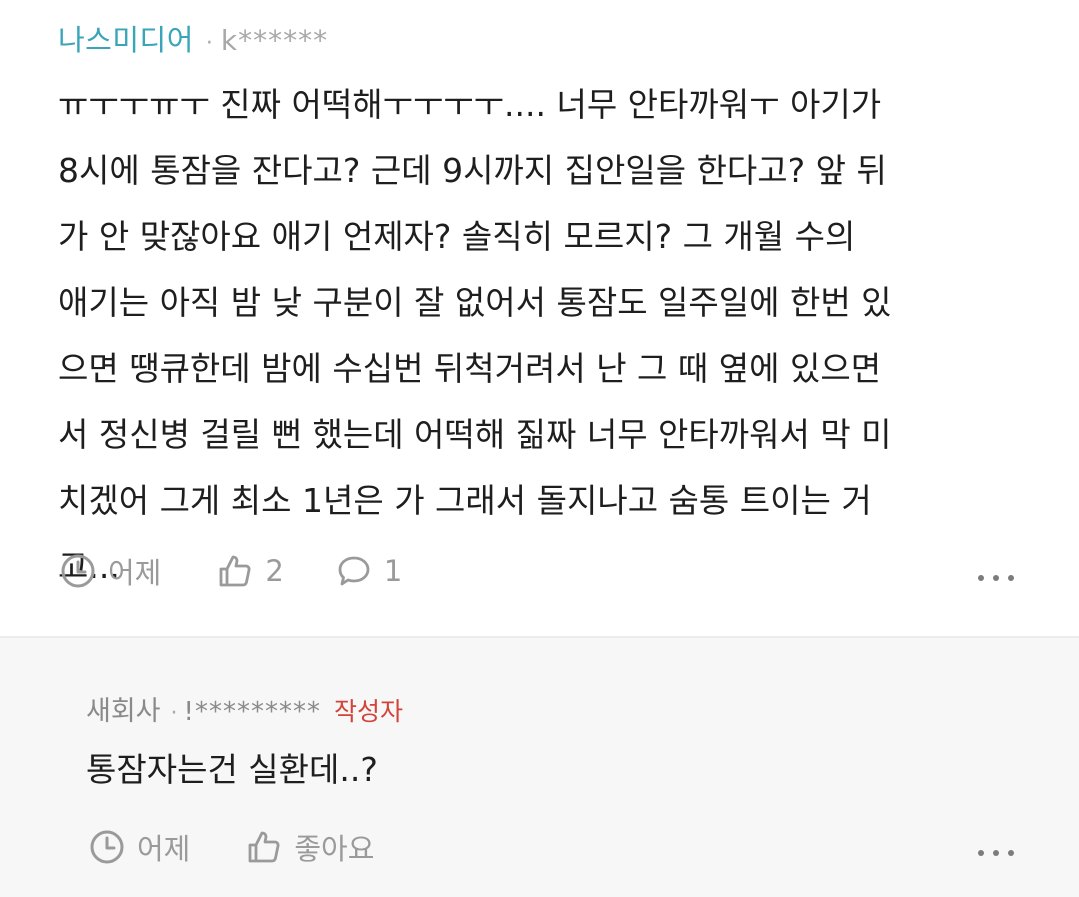 The image size is (1079, 897). I want to click on reply-time-label: 어제, so click(164, 849).